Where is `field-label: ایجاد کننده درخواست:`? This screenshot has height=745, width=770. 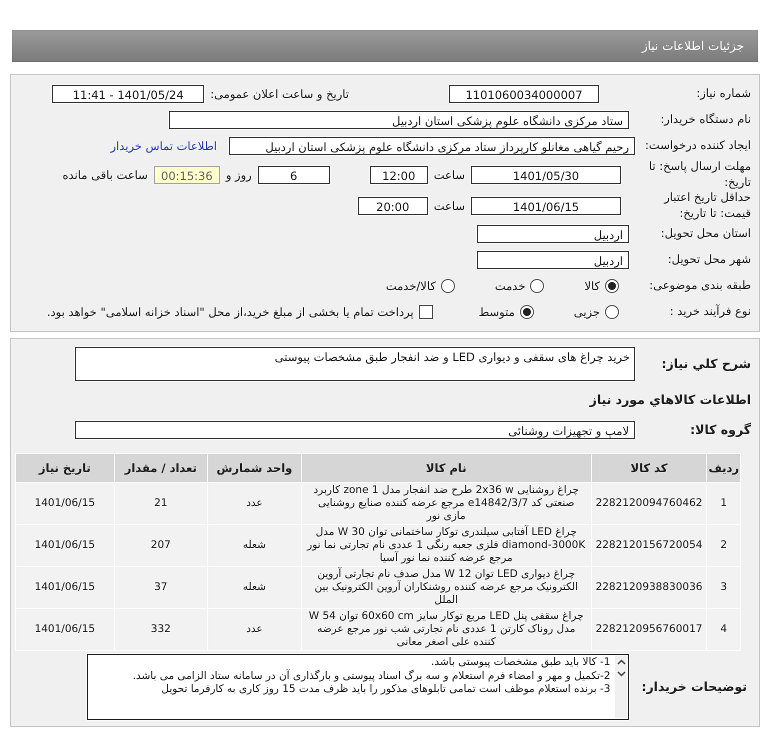 field-label: ایجاد کننده درخواست: is located at coordinates (697, 146).